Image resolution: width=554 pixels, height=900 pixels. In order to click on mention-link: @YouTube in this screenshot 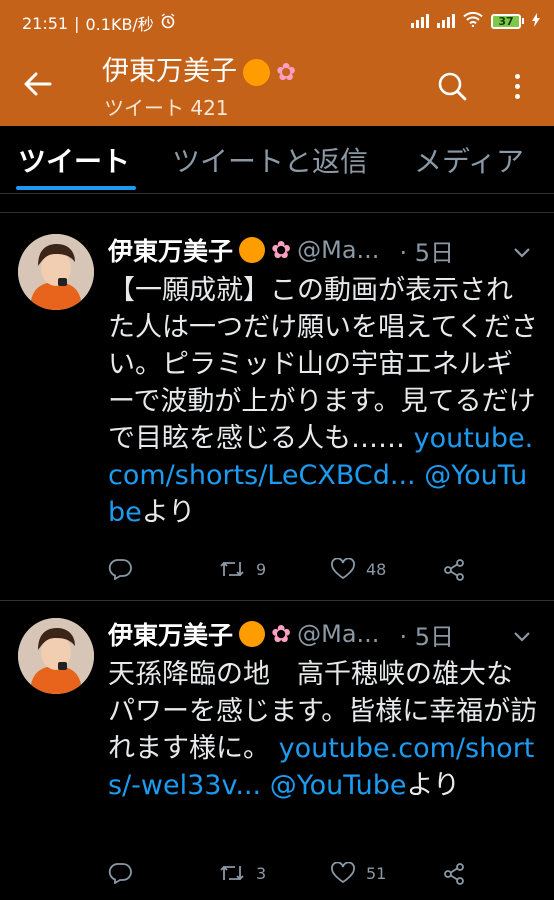, I will do `click(338, 785)`.